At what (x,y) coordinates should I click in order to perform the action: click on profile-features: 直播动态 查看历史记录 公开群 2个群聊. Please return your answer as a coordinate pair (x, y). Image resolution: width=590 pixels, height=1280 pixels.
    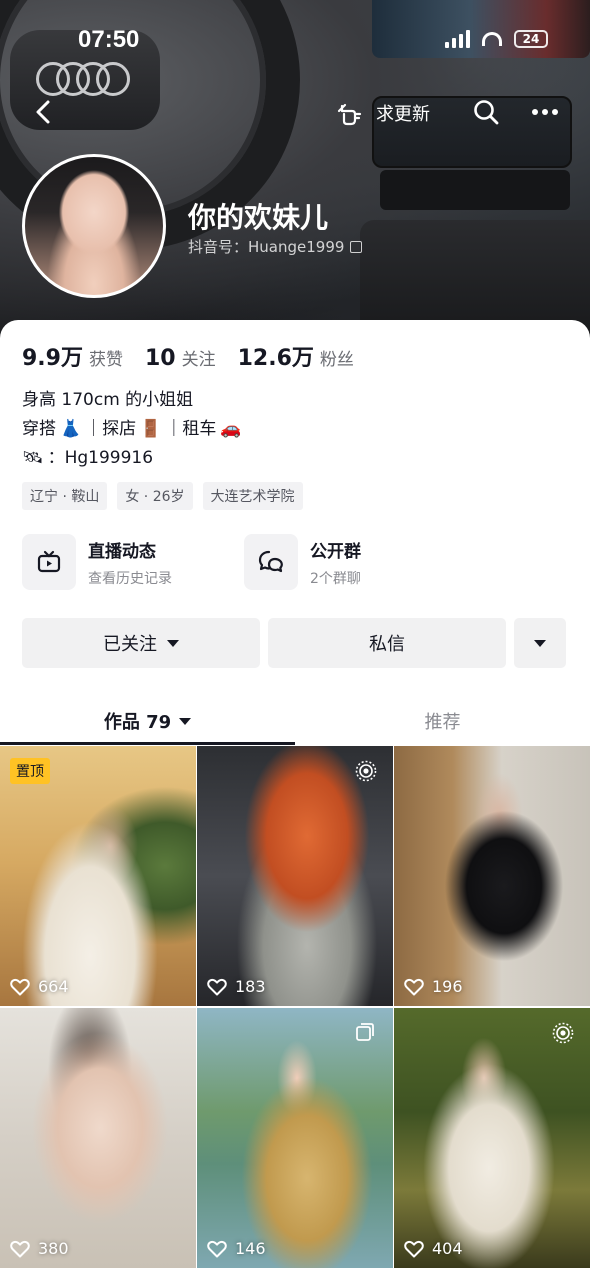
    Looking at the image, I should click on (233, 562).